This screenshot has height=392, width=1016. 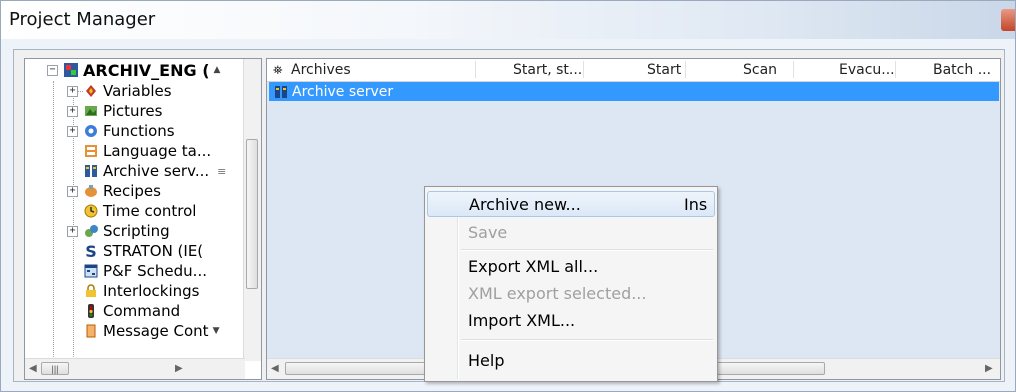 I want to click on menu-item-help: Help, so click(x=571, y=360).